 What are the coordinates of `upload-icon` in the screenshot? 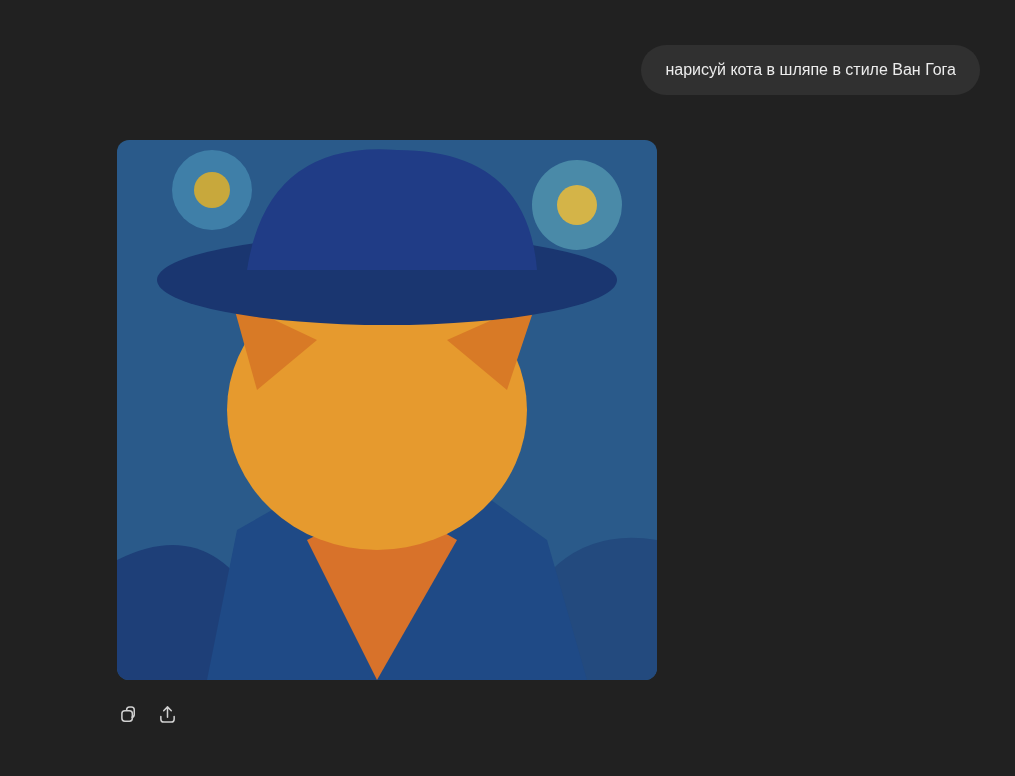 It's located at (167, 714).